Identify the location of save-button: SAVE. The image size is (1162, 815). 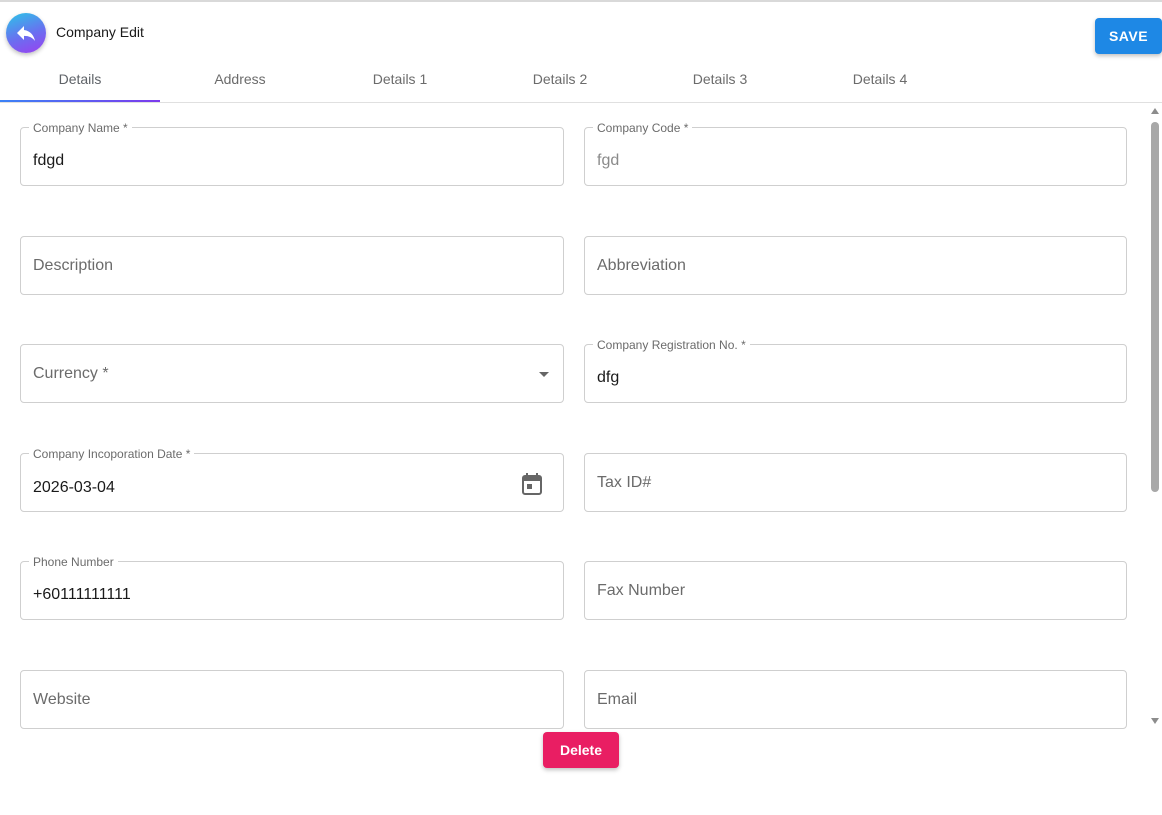
(1128, 36).